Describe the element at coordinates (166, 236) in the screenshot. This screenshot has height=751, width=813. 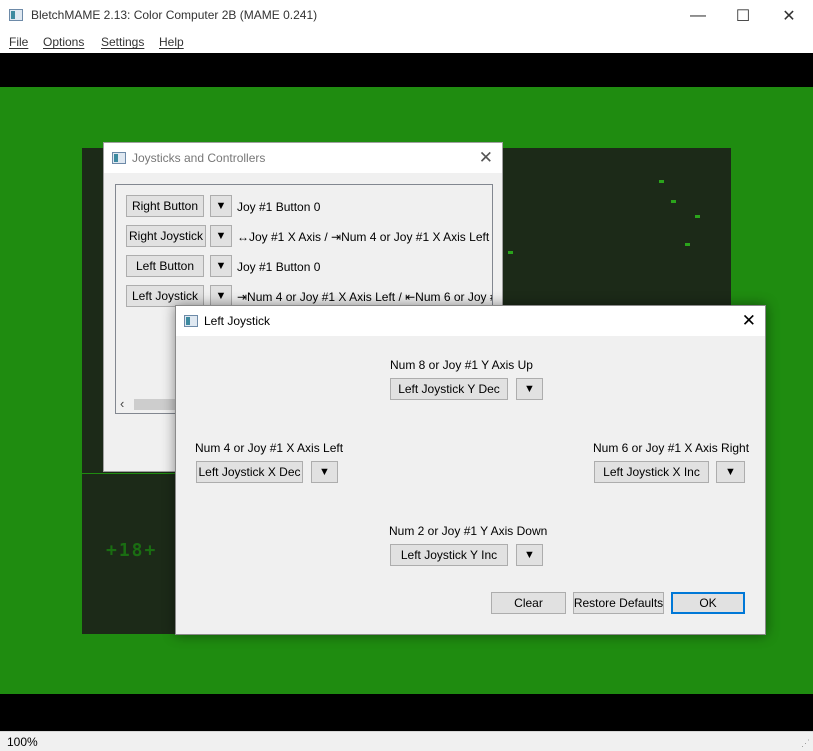
I see `right-joystick-button: Right Joystick` at that location.